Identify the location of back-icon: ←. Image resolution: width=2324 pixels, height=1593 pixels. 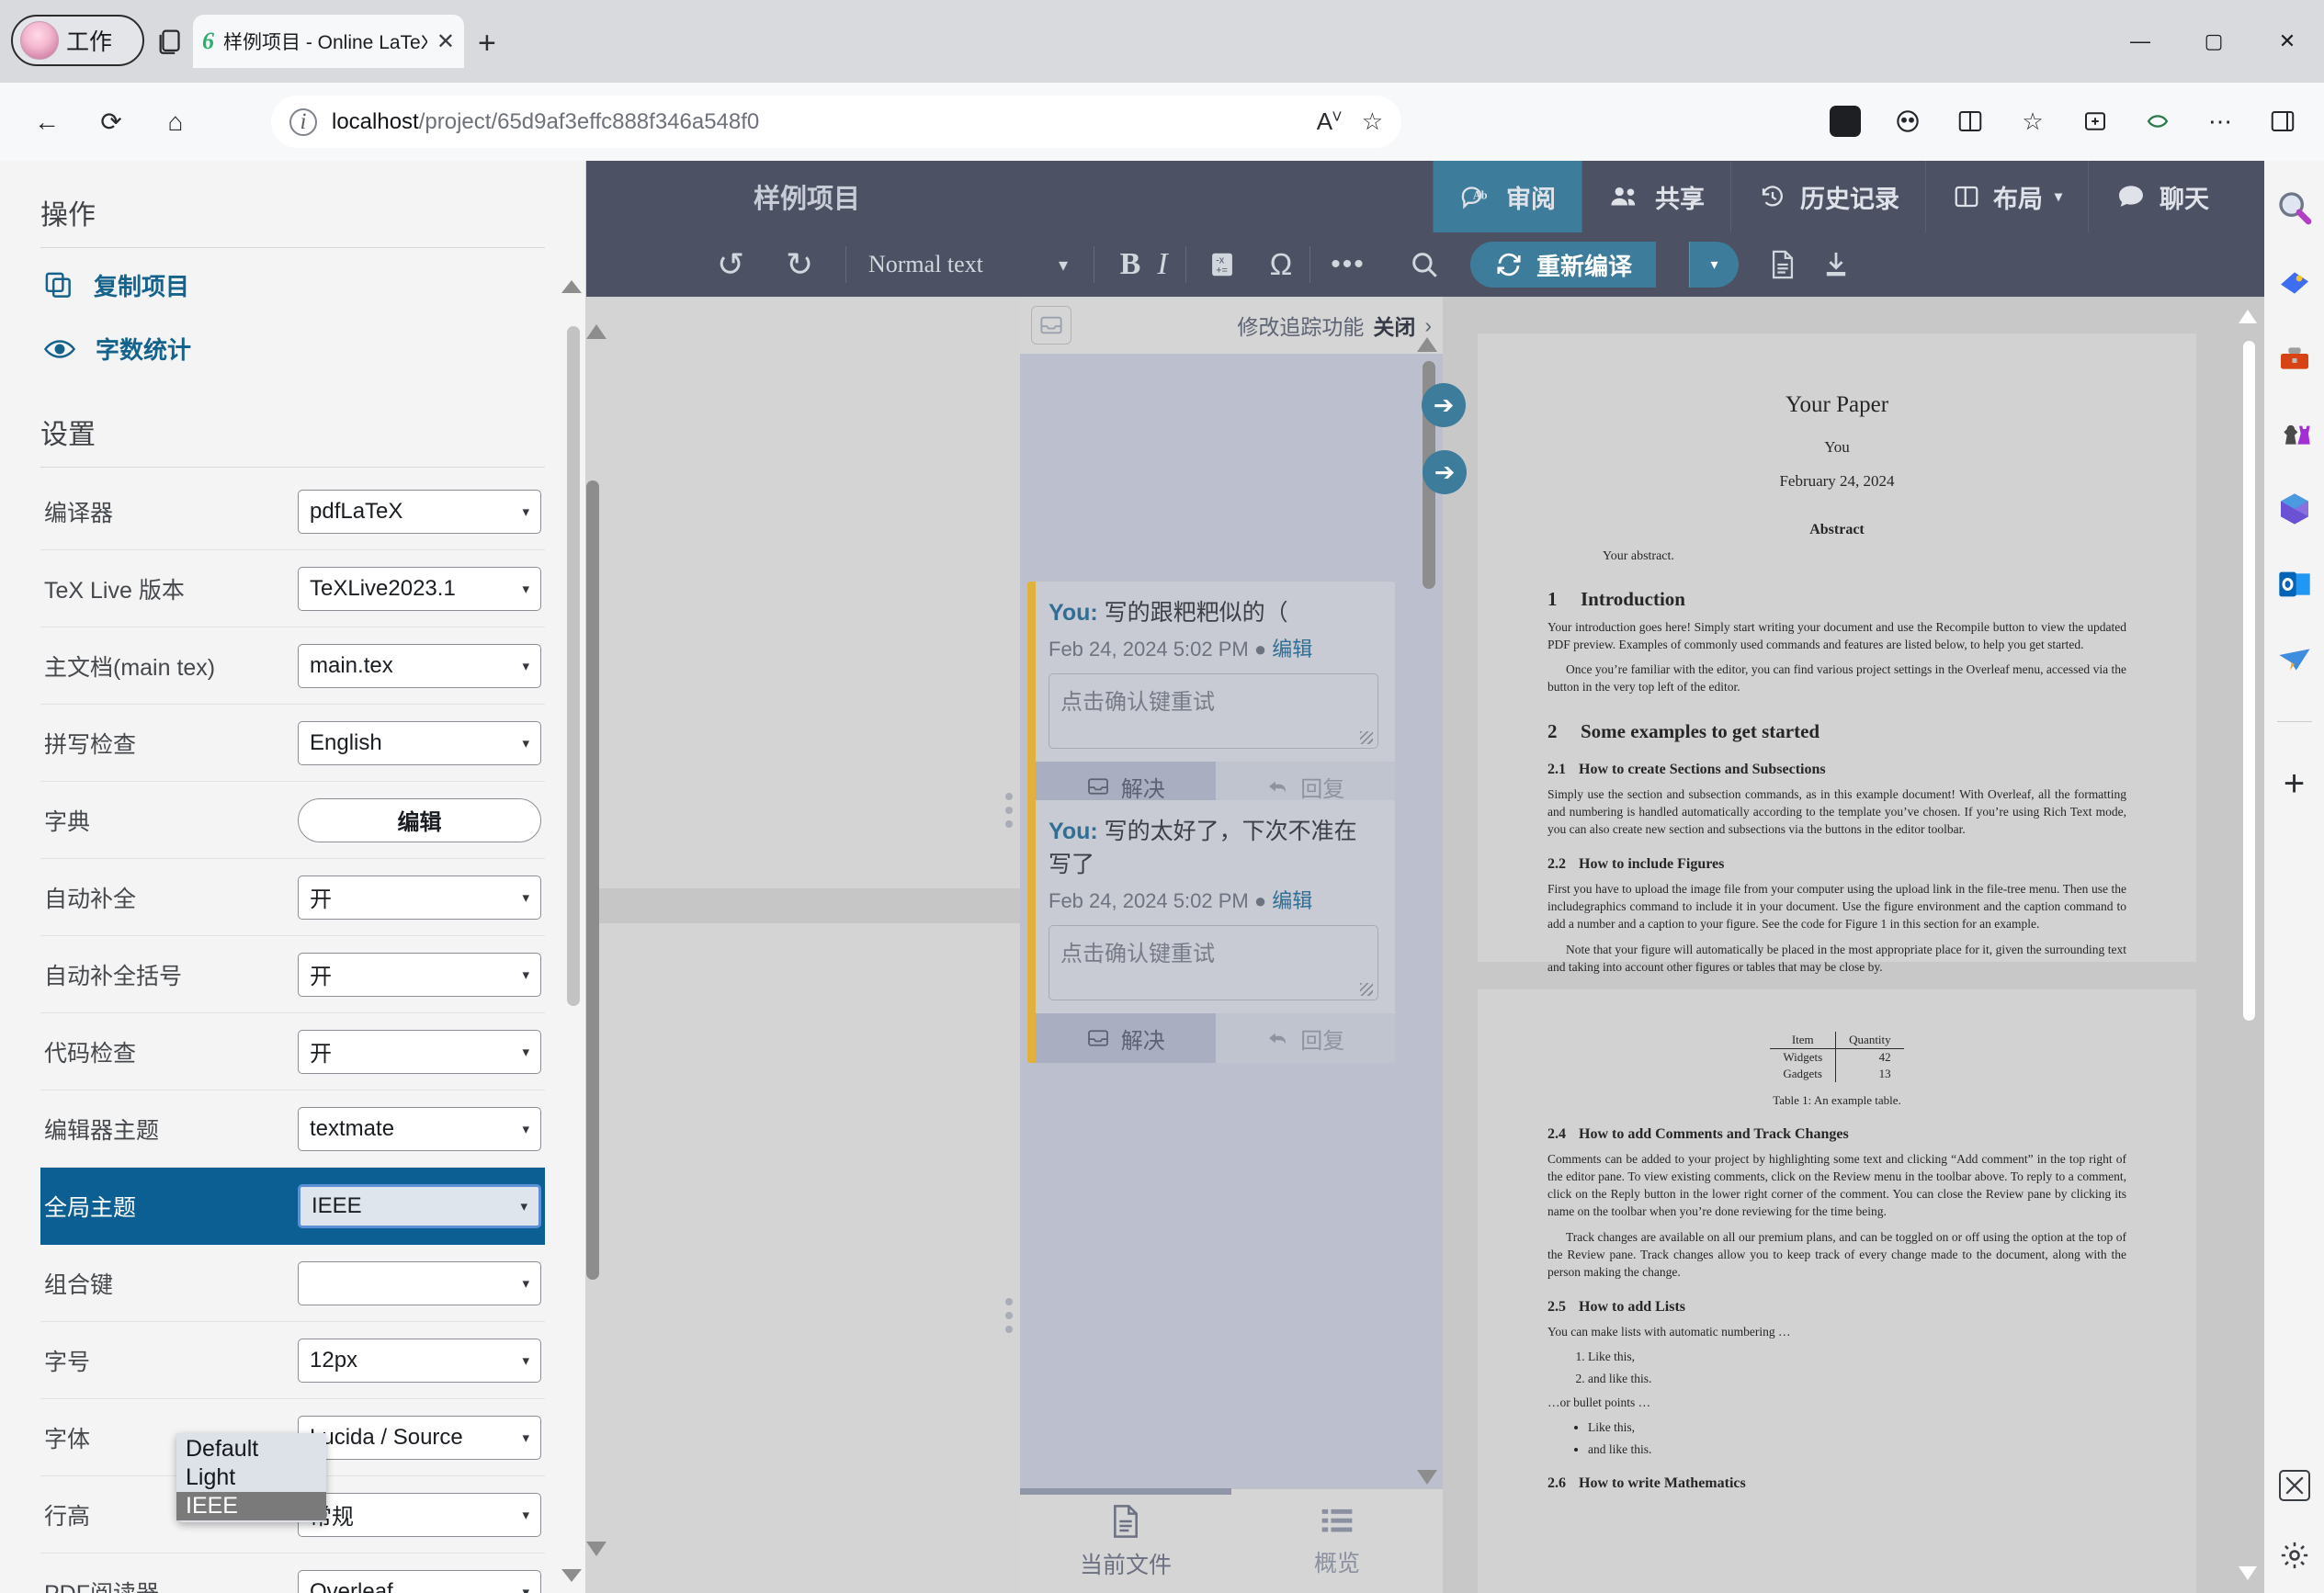
(47, 122).